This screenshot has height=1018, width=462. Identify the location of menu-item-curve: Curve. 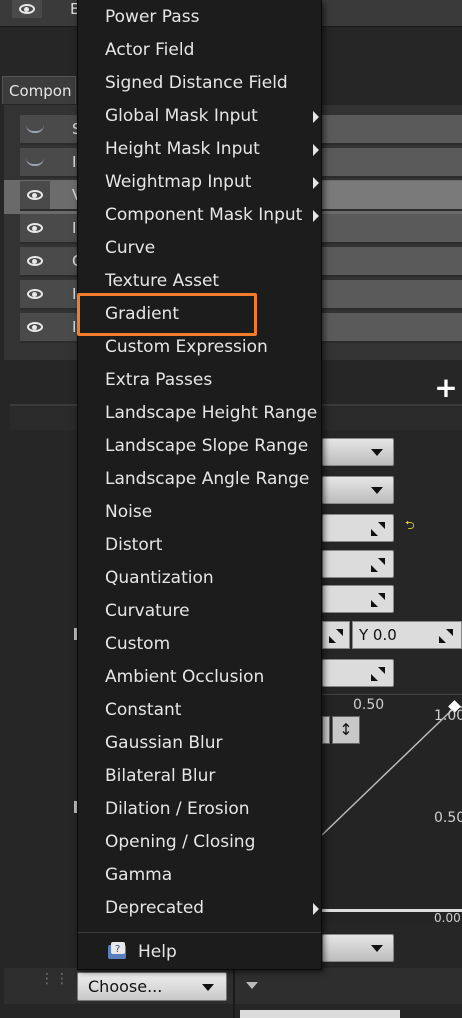
(199, 248).